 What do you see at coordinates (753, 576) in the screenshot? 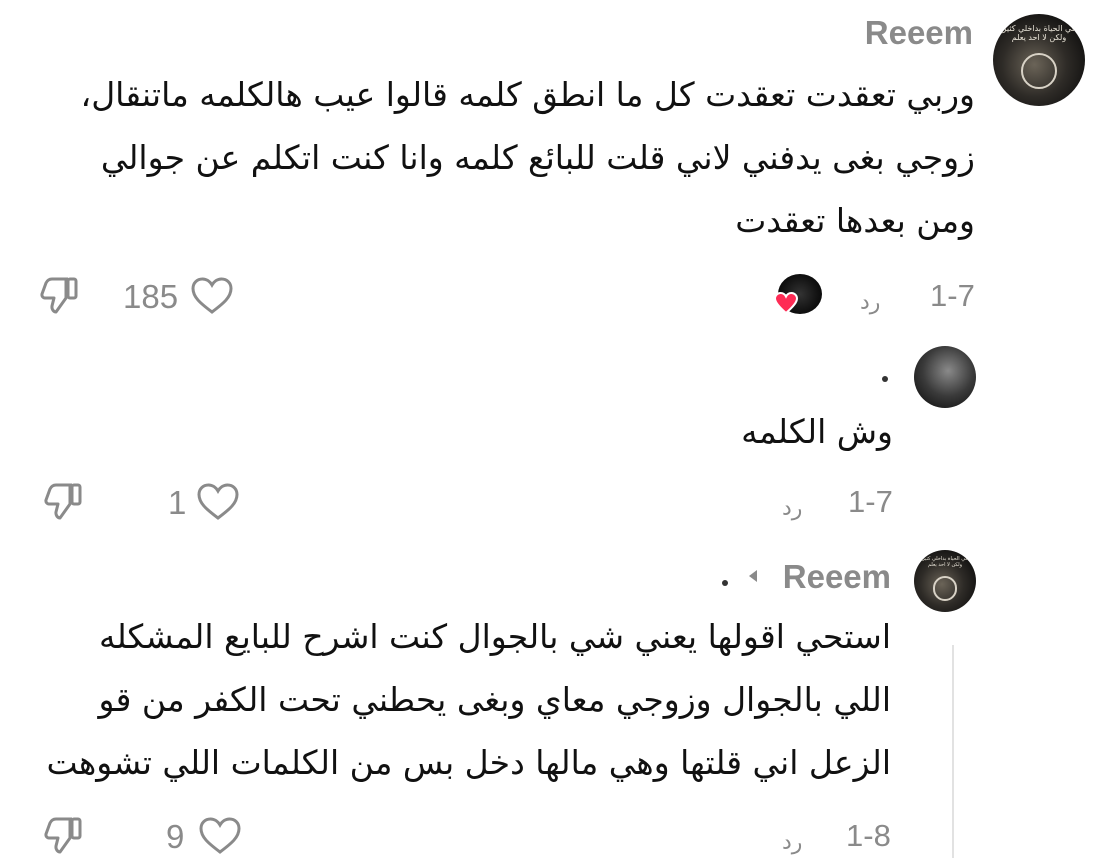
I see `reply-arrow-icon` at bounding box center [753, 576].